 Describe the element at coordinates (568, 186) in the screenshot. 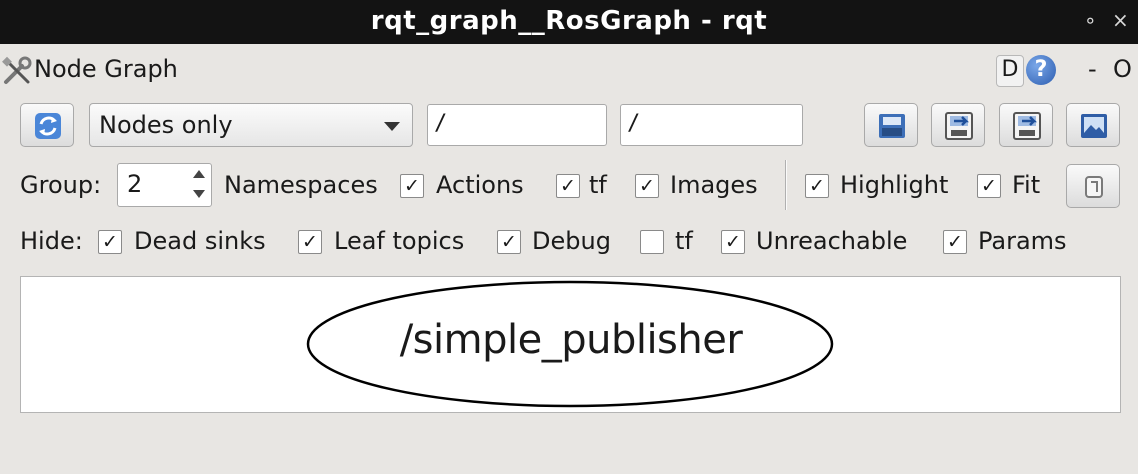

I see `actions-checkbox: ✓` at that location.